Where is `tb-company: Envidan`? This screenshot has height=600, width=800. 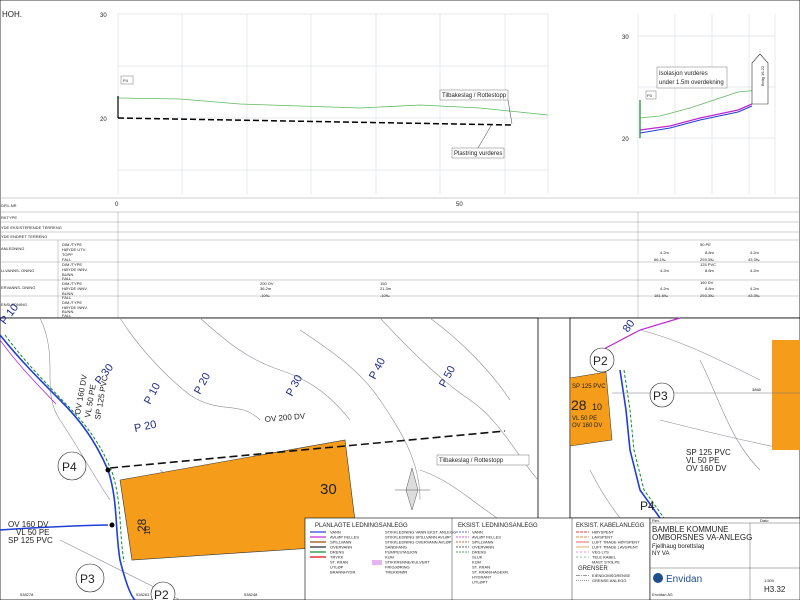
tb-company: Envidan is located at coordinates (684, 579).